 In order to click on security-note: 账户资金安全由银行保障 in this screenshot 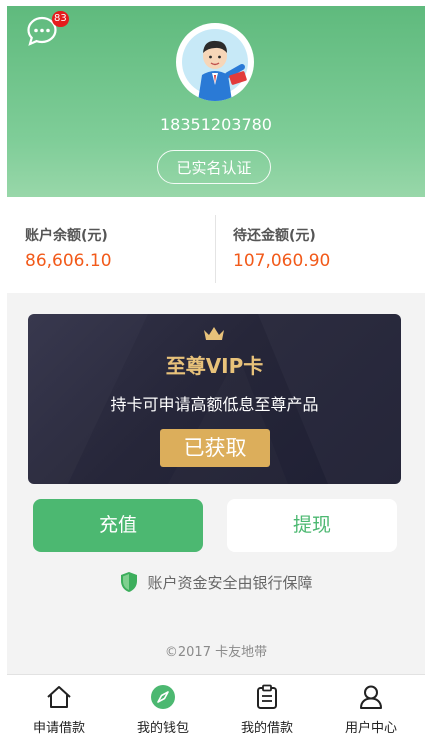, I will do `click(216, 582)`.